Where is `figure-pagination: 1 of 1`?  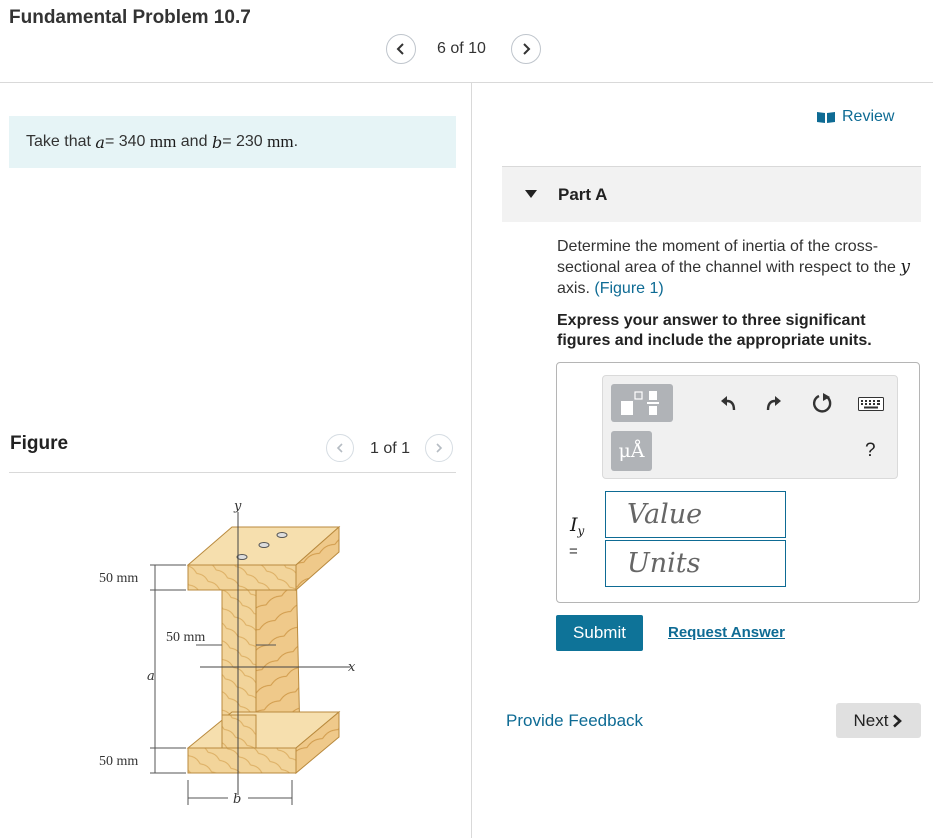
figure-pagination: 1 of 1 is located at coordinates (390, 448).